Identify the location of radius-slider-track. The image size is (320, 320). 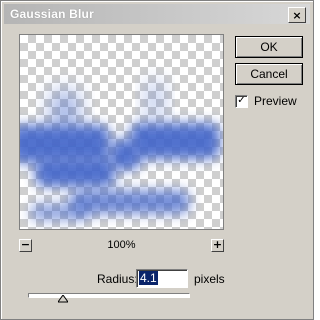
(109, 295).